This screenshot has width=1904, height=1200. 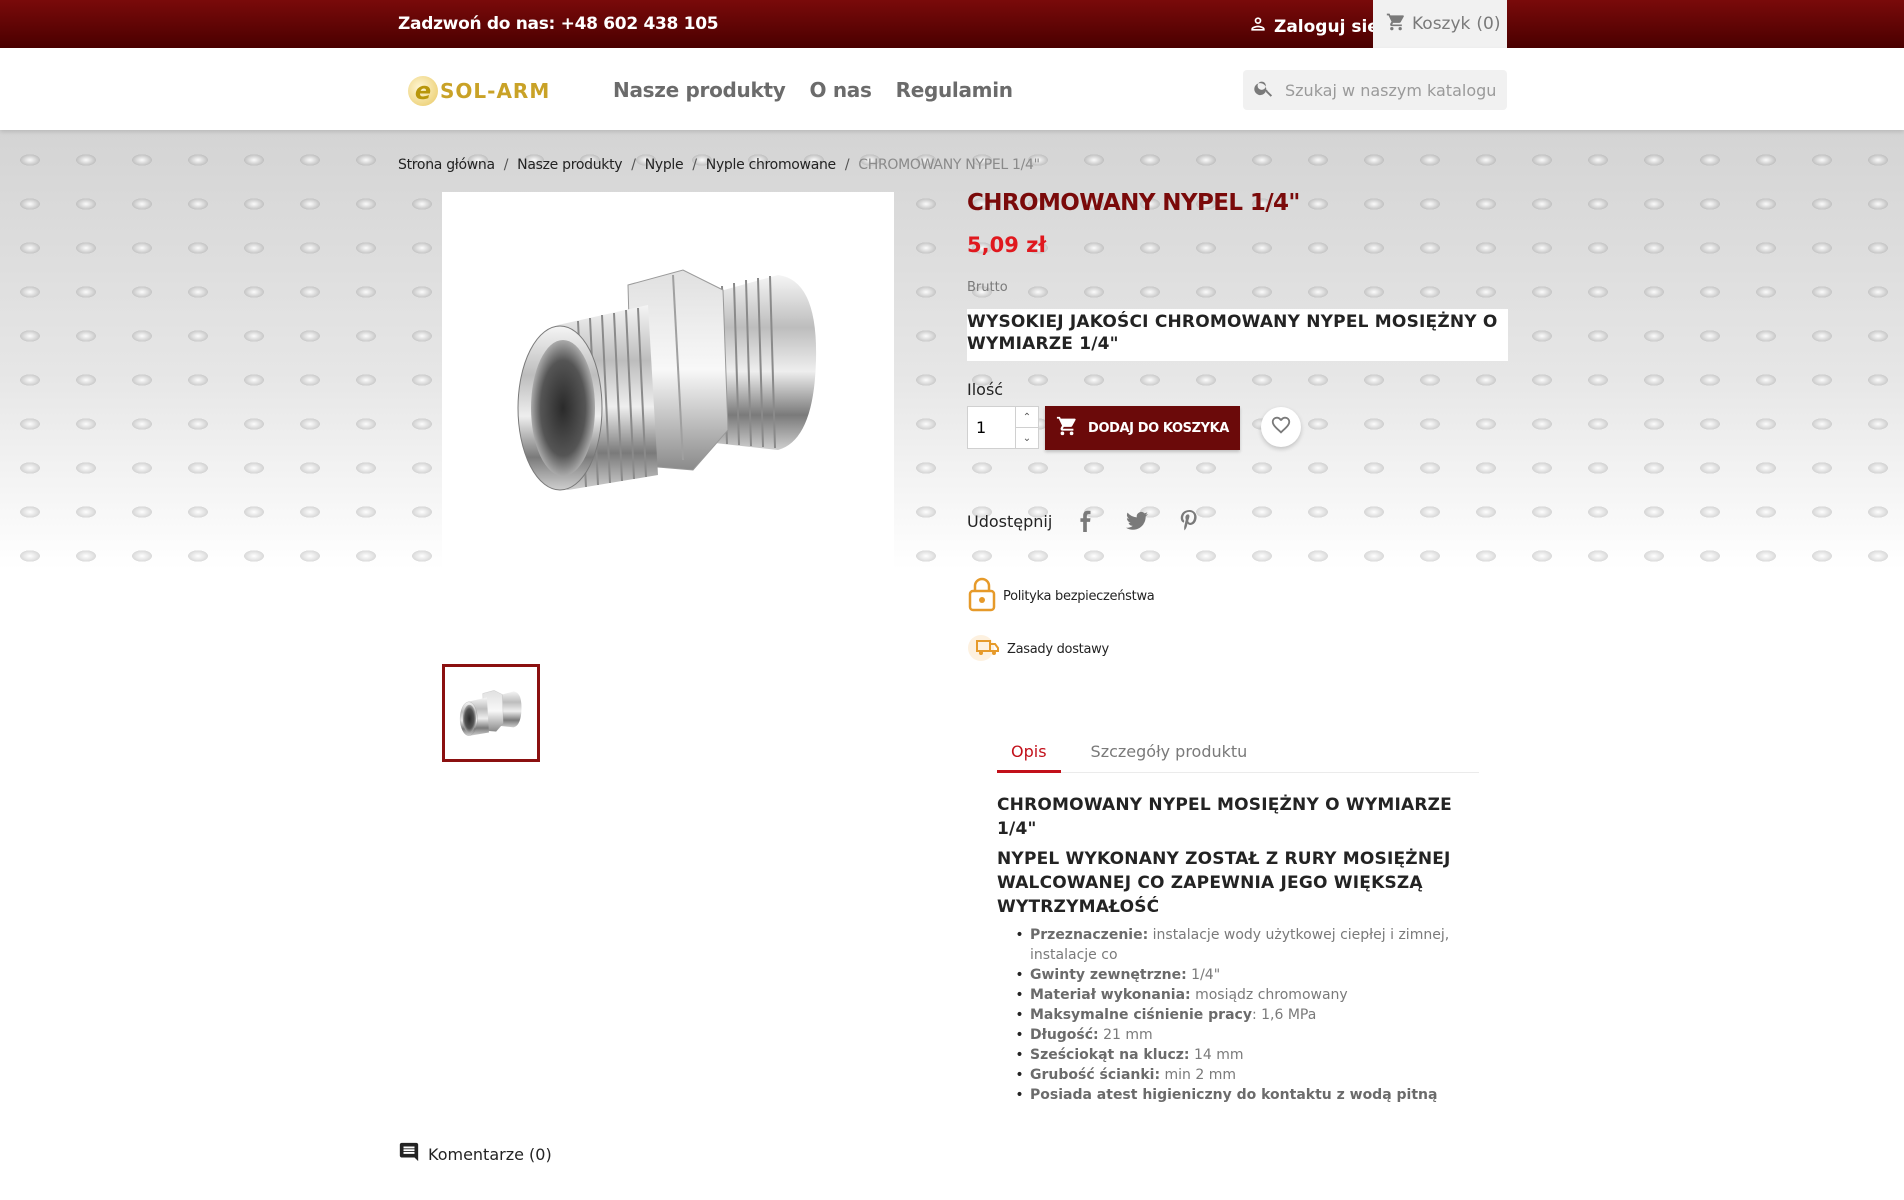 I want to click on user-icon, so click(x=1258, y=26).